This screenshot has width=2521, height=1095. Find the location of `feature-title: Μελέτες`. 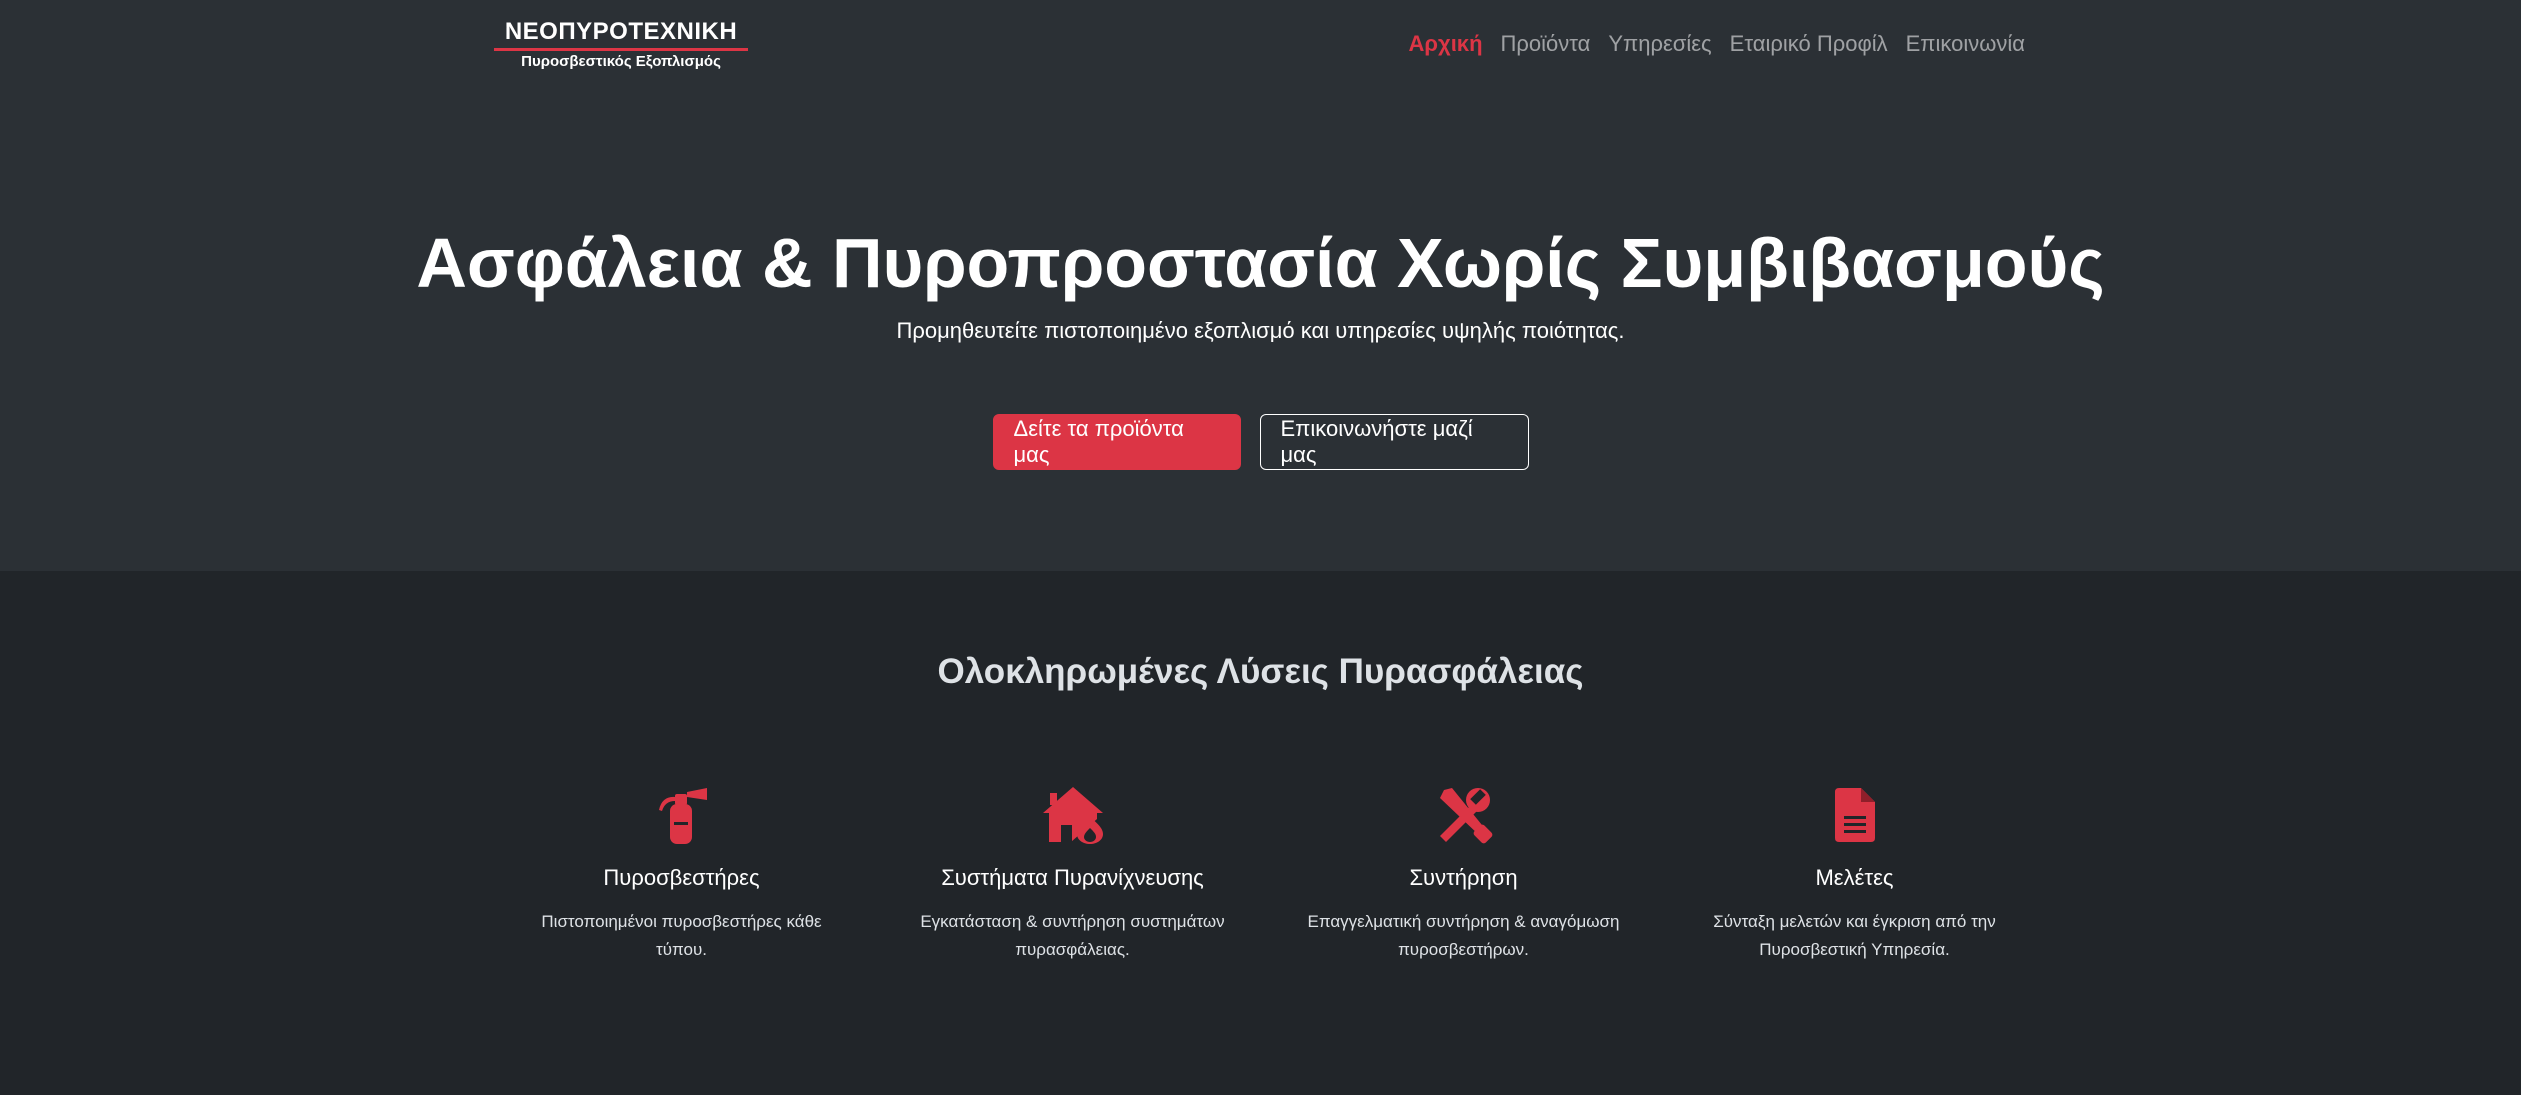

feature-title: Μελέτες is located at coordinates (1854, 877).